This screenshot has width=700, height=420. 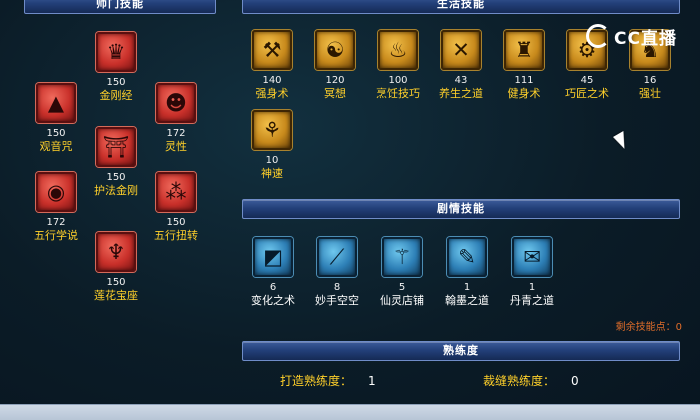 What do you see at coordinates (575, 381) in the screenshot?
I see `tailoring-proficiency-value: 0` at bounding box center [575, 381].